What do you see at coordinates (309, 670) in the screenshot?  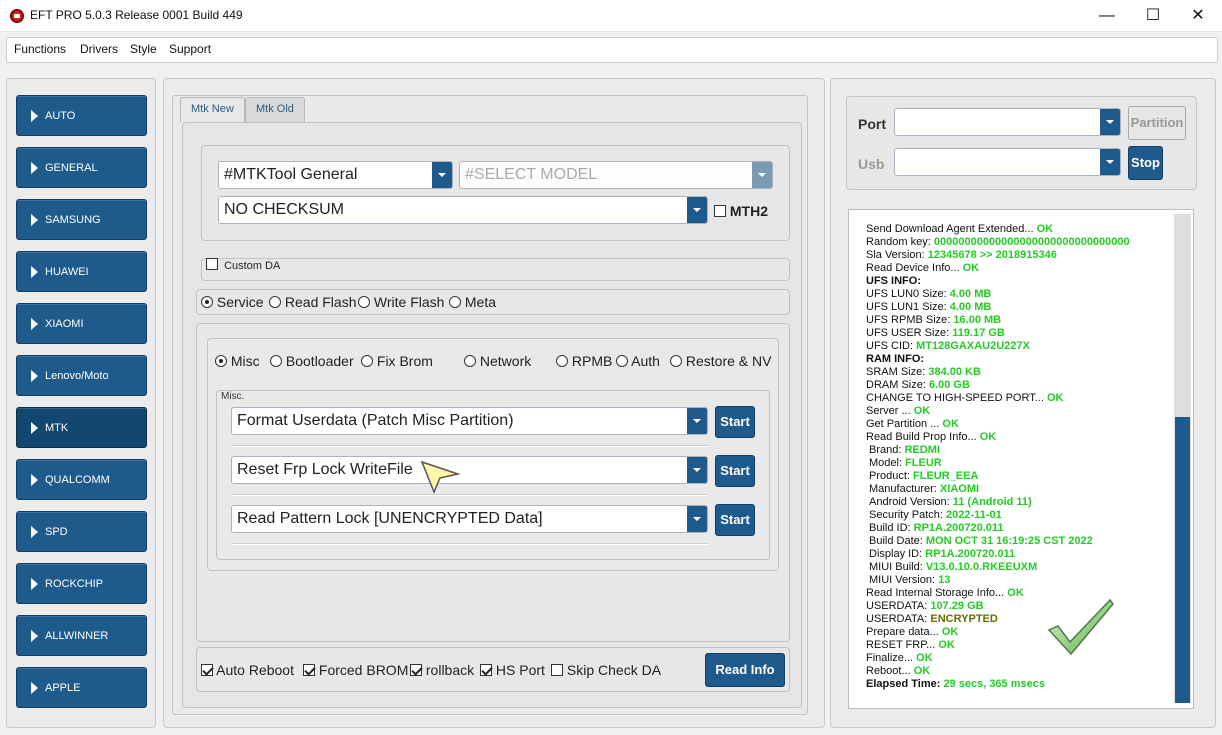 I see `forced-brom-box` at bounding box center [309, 670].